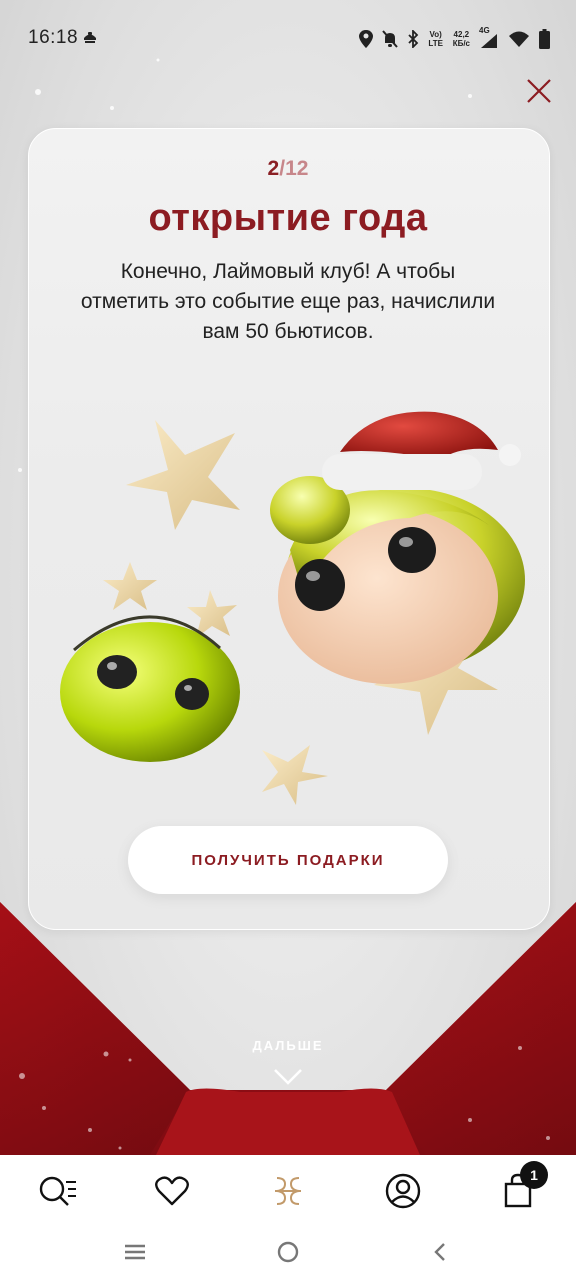  What do you see at coordinates (489, 37) in the screenshot?
I see `signal-icon: 4G` at bounding box center [489, 37].